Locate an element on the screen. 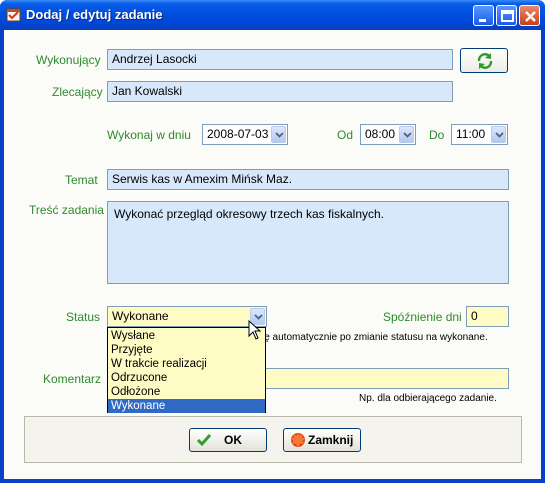 The height and width of the screenshot is (483, 545). wykonujacy-field: Andrzej Lasocki is located at coordinates (280, 59).